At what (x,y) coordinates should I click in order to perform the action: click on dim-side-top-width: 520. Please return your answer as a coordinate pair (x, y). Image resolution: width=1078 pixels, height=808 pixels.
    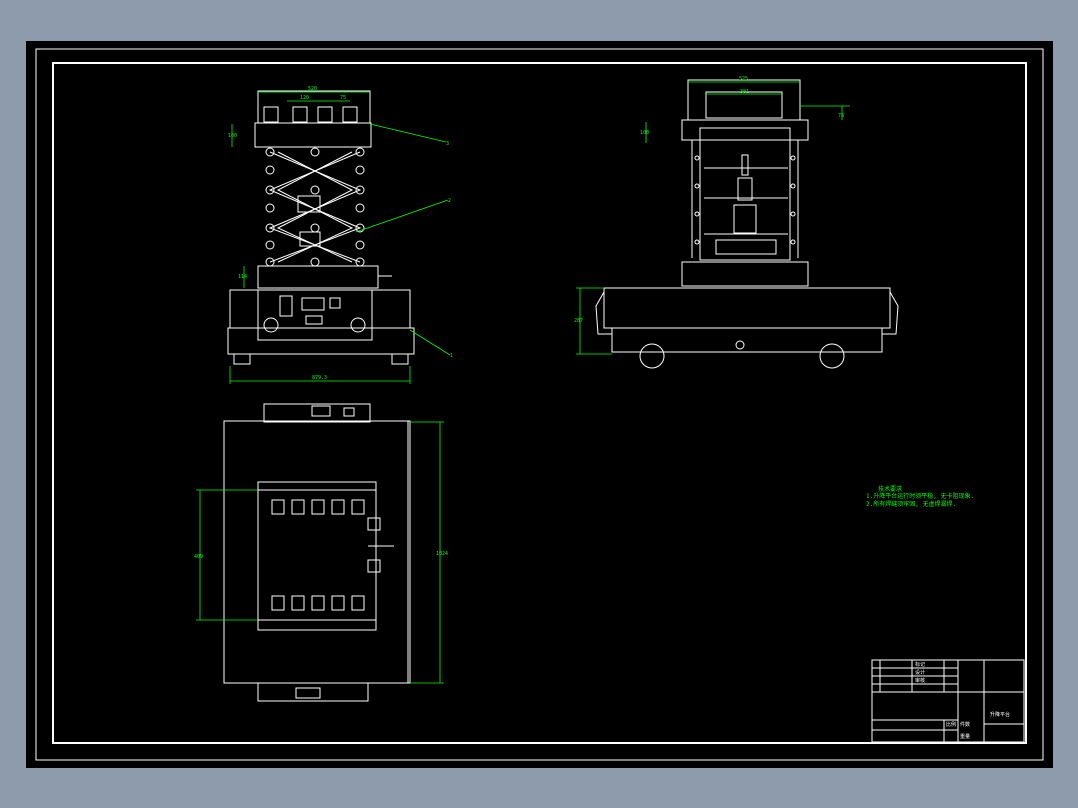
    Looking at the image, I should click on (312, 89).